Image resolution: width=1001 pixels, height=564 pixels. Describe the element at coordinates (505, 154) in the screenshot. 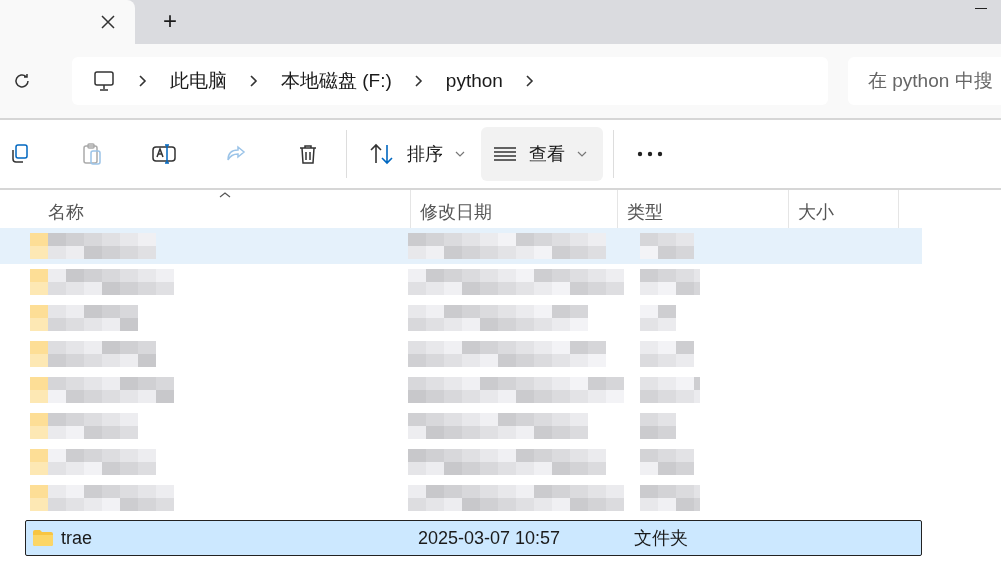

I see `list-view-icon` at that location.